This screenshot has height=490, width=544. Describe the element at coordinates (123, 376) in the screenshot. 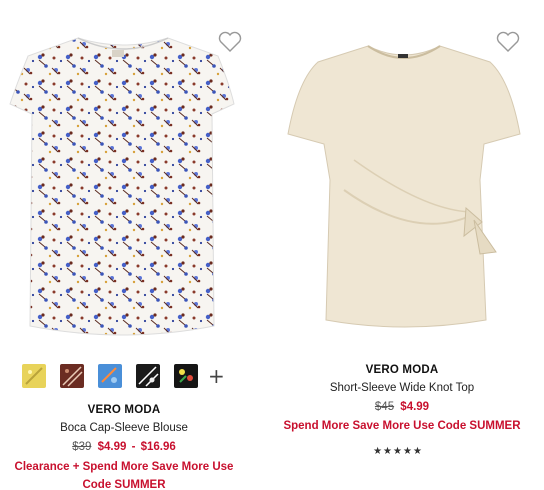

I see `color-swatches: +` at that location.